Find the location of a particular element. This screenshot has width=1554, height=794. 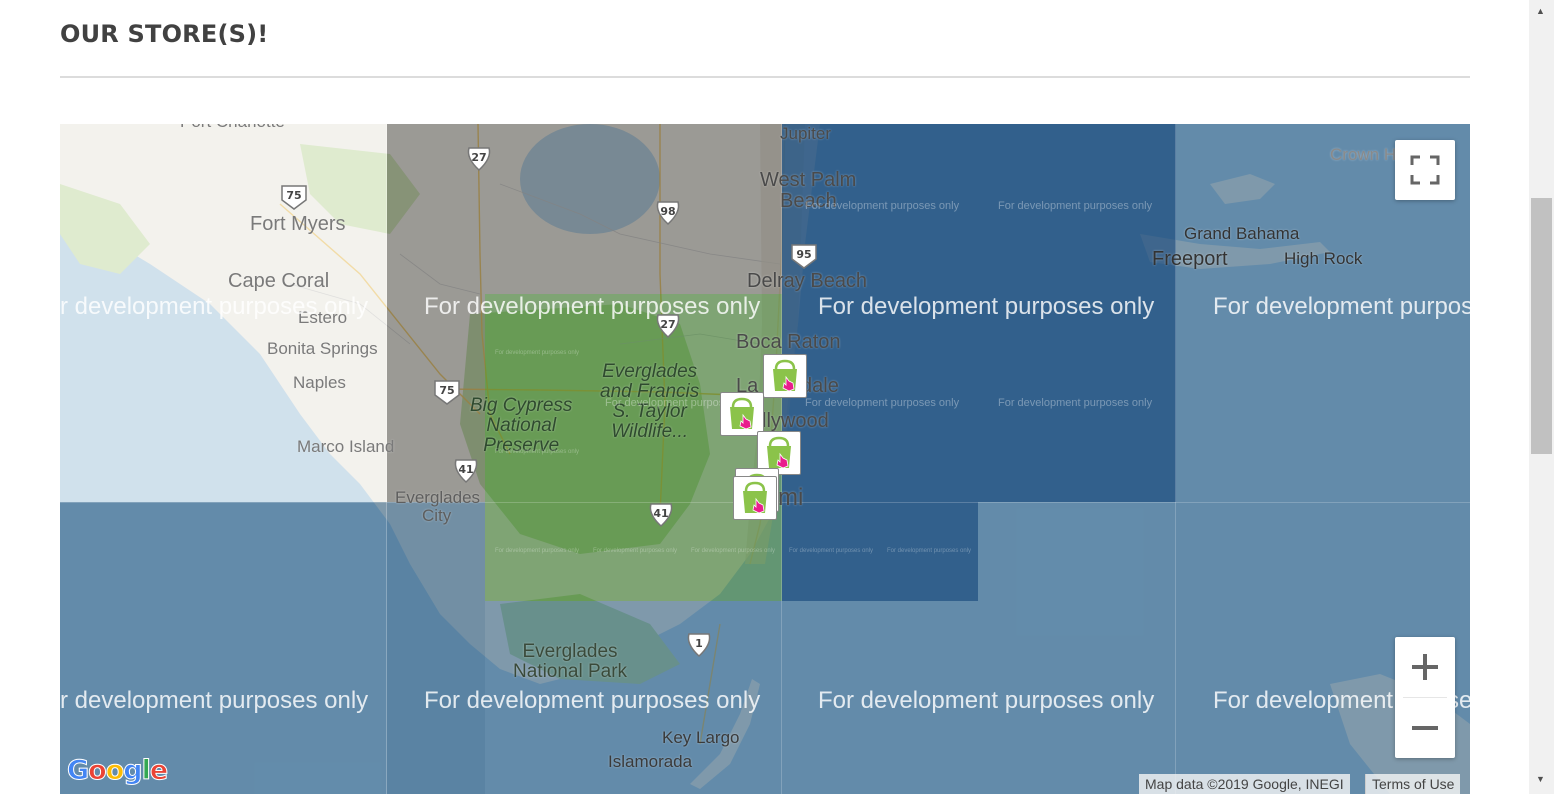

place-marco-island: Marco Island is located at coordinates (346, 446).